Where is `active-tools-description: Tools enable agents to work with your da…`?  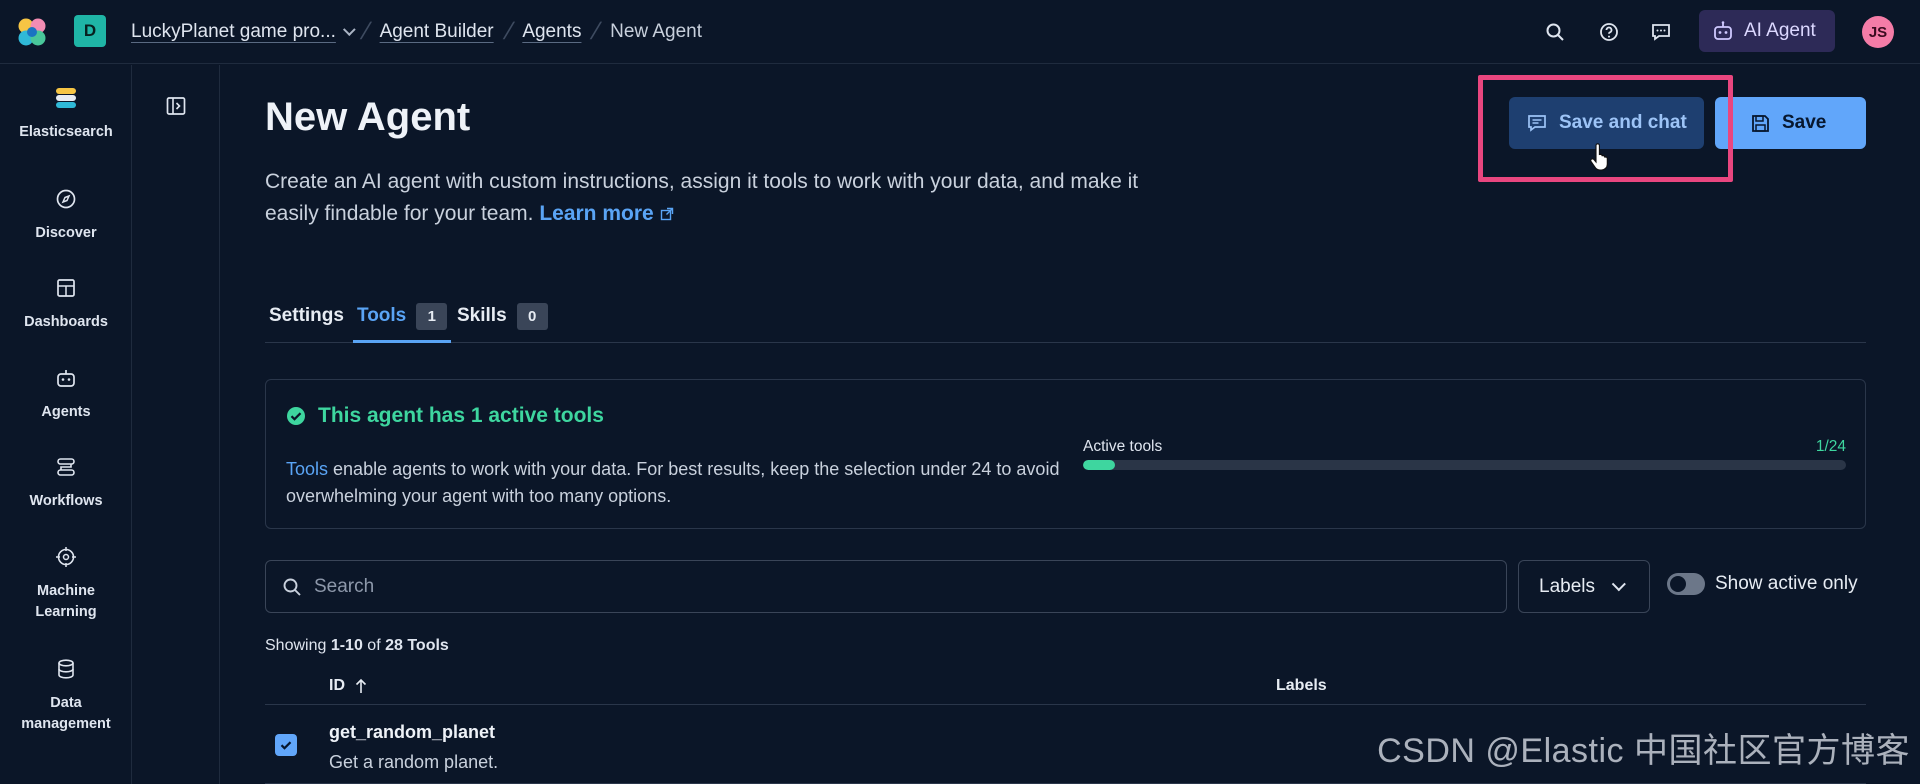
active-tools-description: Tools enable agents to work with your da… is located at coordinates (676, 483).